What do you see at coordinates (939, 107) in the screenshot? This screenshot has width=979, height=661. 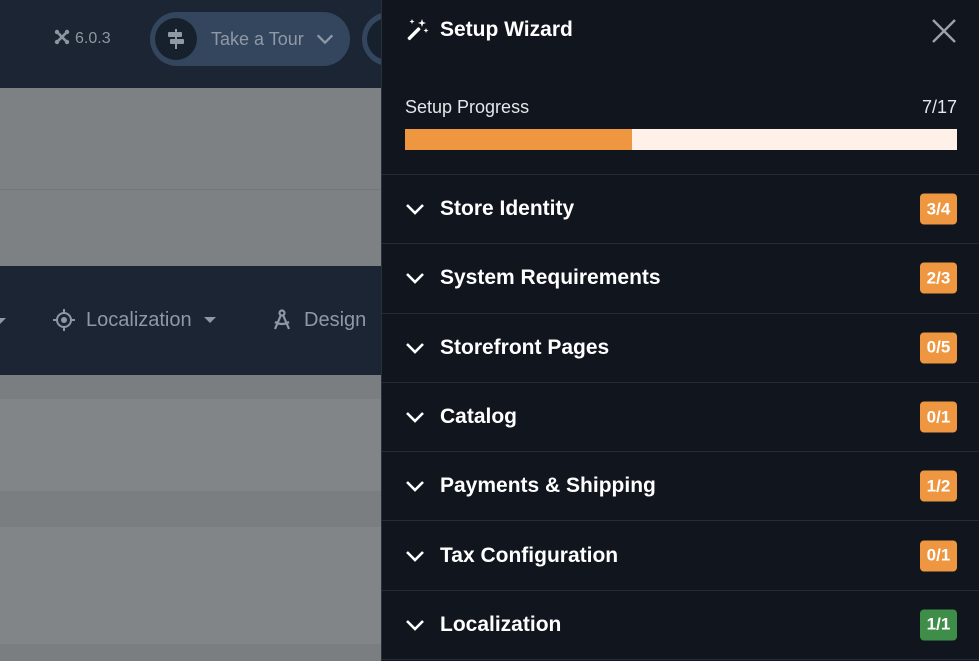 I see `progress-count: 7/17` at bounding box center [939, 107].